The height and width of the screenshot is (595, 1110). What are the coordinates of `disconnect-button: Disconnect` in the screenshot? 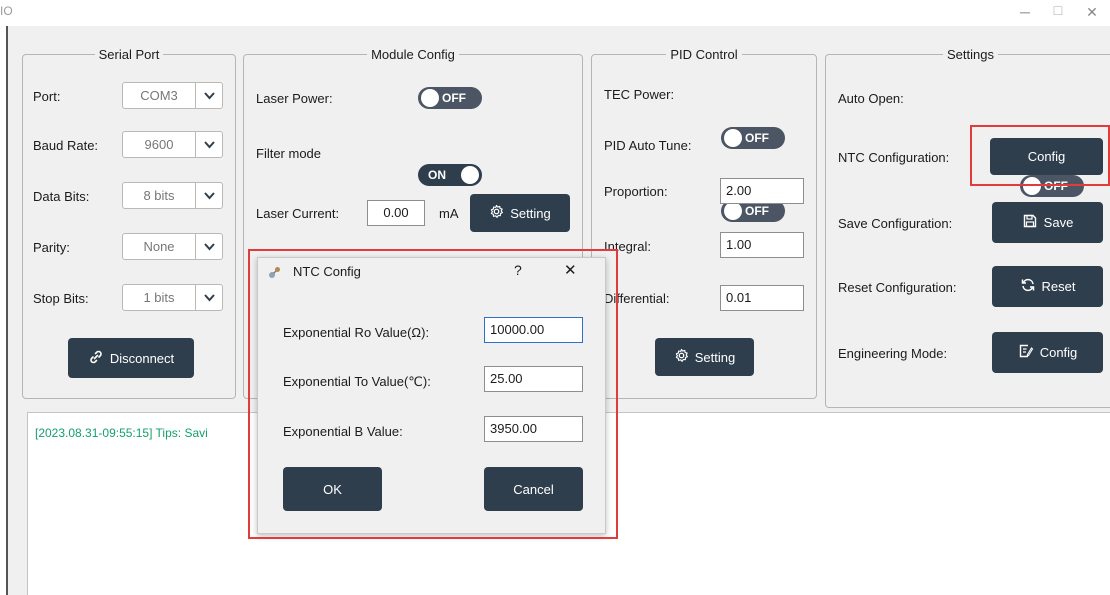 It's located at (131, 358).